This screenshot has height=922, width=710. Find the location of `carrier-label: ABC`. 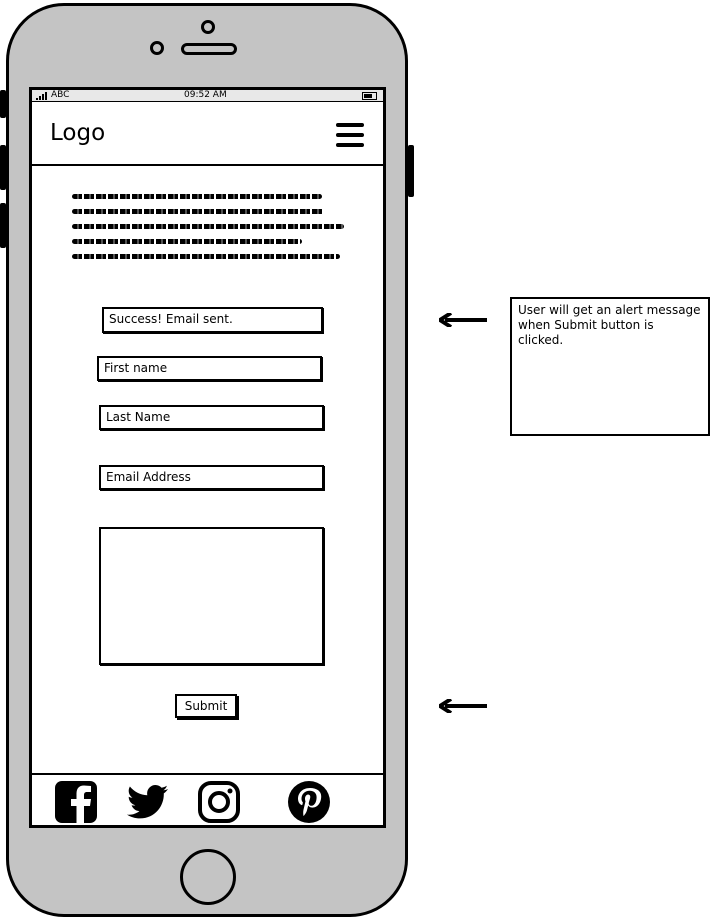

carrier-label: ABC is located at coordinates (60, 95).